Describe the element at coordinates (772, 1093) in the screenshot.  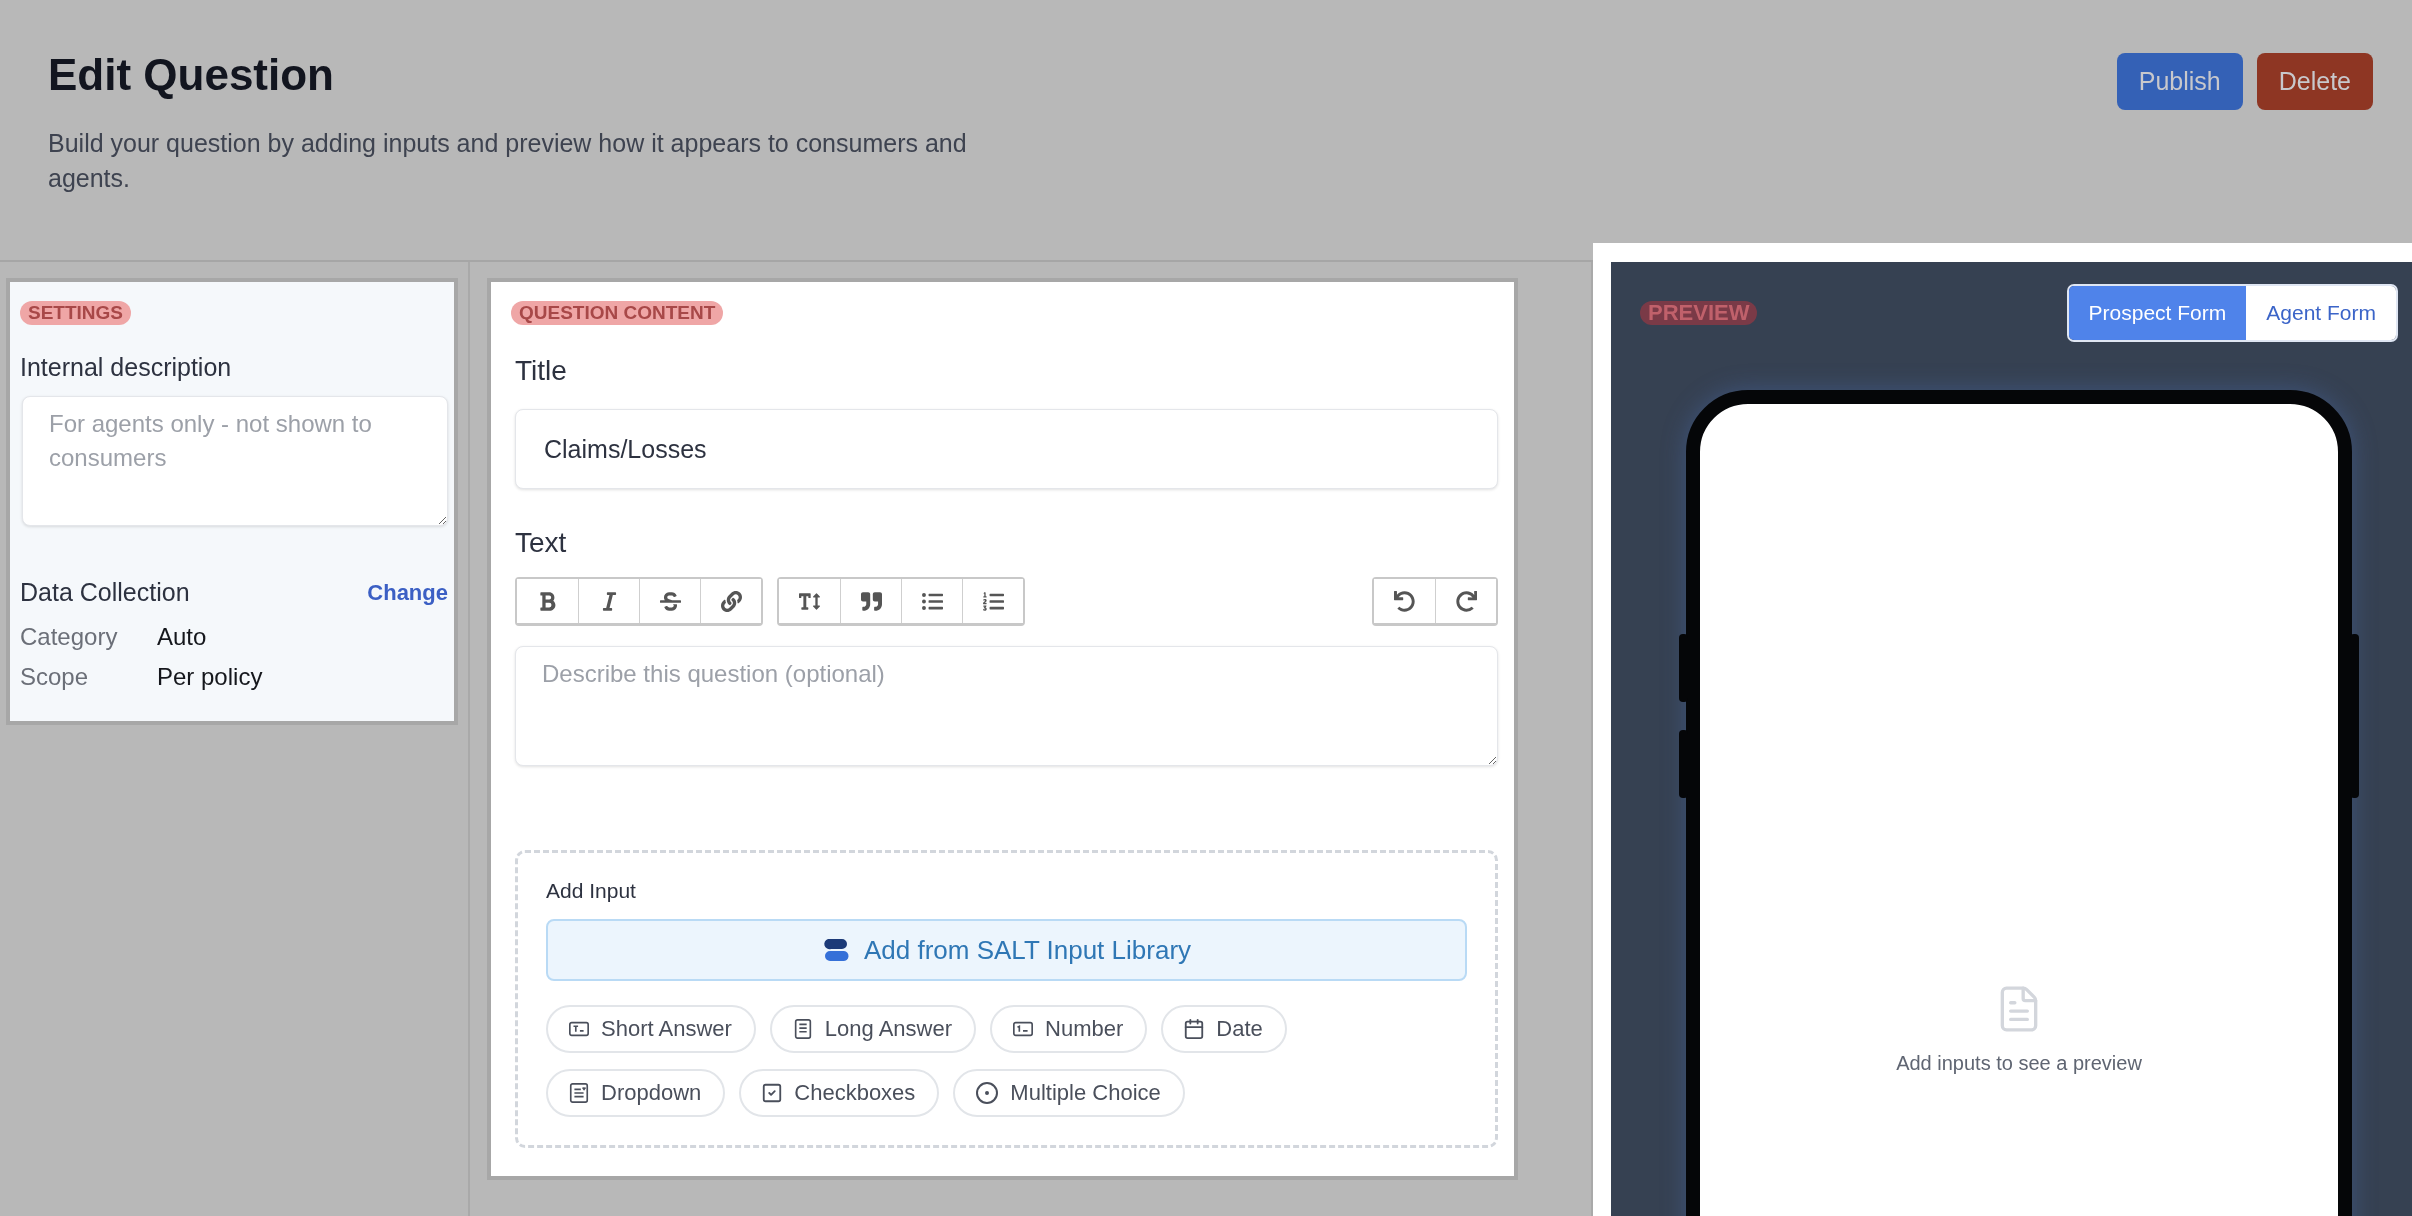
I see `checkbox-icon` at that location.